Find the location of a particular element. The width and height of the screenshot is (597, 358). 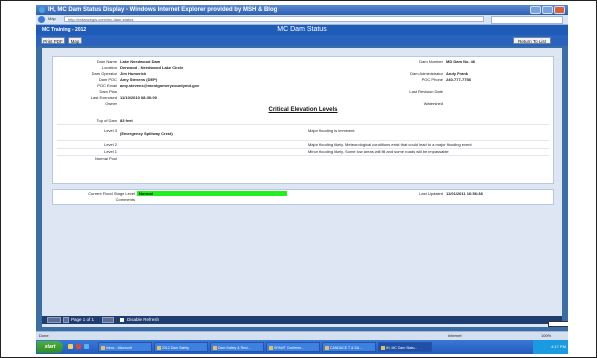

back-icon is located at coordinates (41, 19).